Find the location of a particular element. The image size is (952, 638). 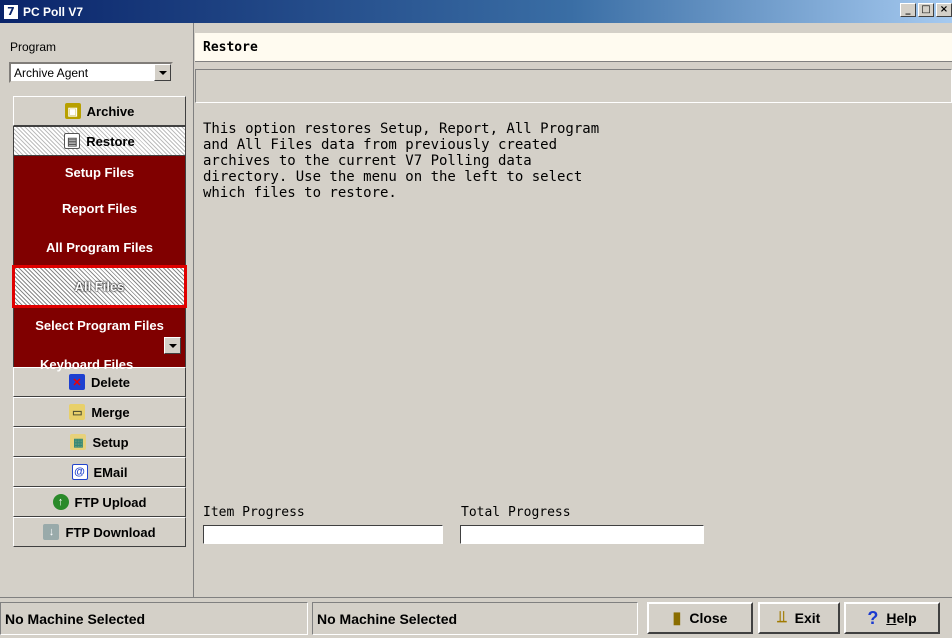

exit-button: ⫫ Exit is located at coordinates (799, 618).